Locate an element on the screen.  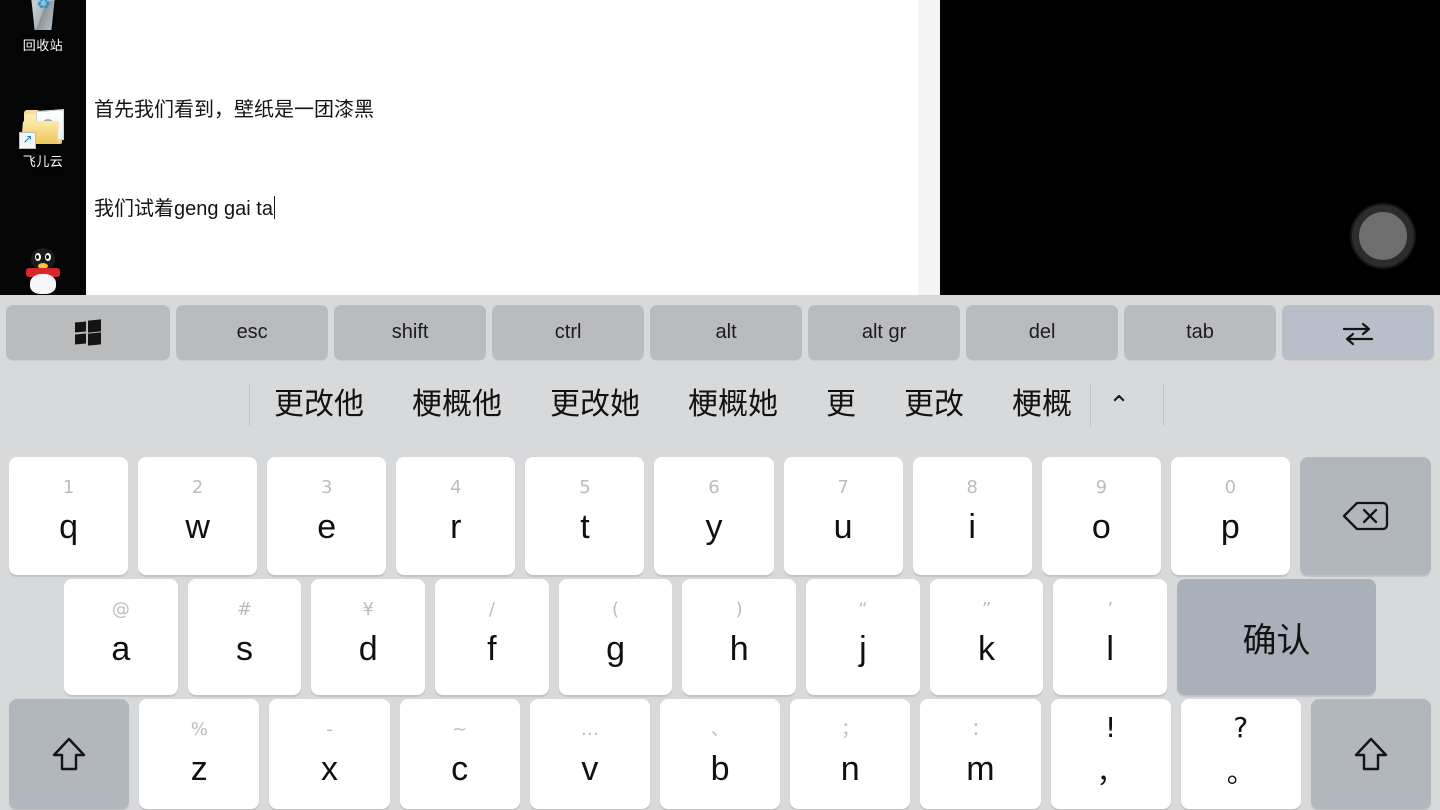
chevron-up-icon: ⌃ is located at coordinates (1119, 405).